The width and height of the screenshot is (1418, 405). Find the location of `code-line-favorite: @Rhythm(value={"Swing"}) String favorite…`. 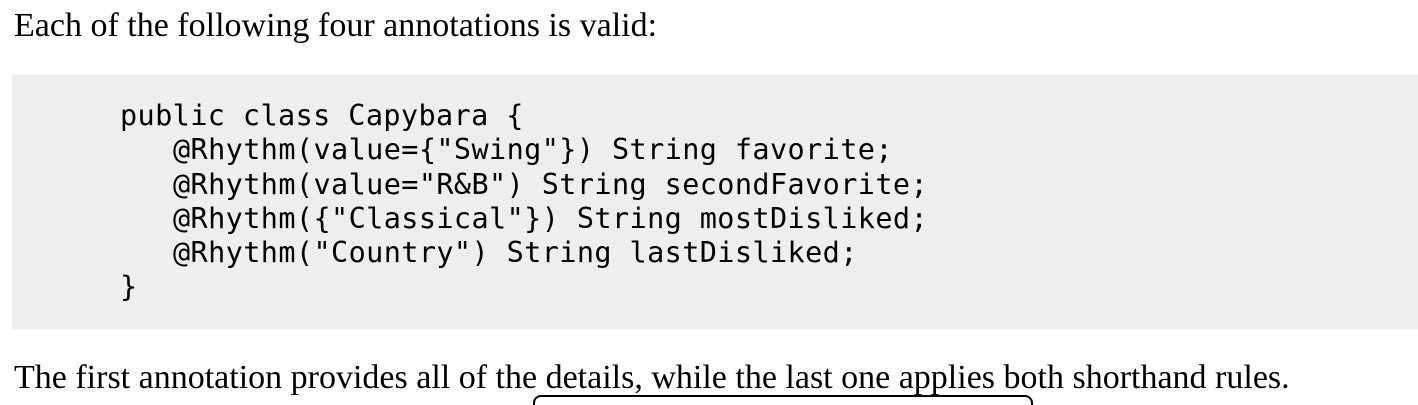

code-line-favorite: @Rhythm(value={"Swing"}) String favorite… is located at coordinates (533, 150).